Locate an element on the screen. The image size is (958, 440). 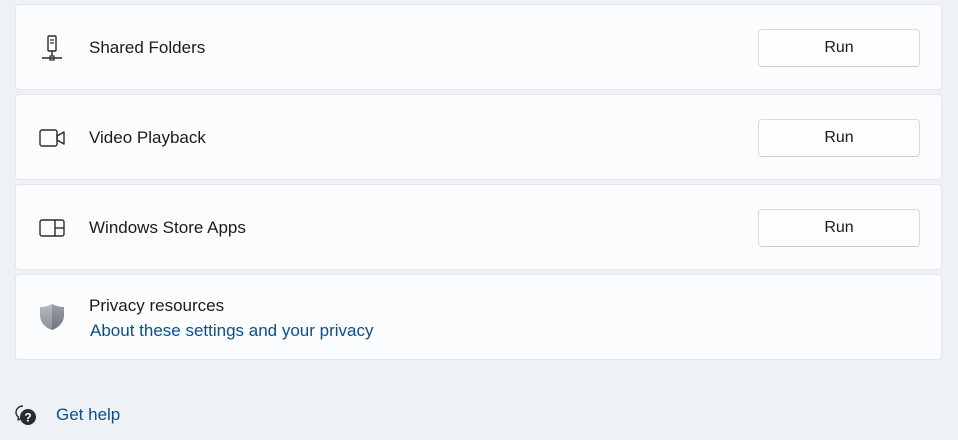
privacy-resources-title: Privacy resources is located at coordinates (157, 305).